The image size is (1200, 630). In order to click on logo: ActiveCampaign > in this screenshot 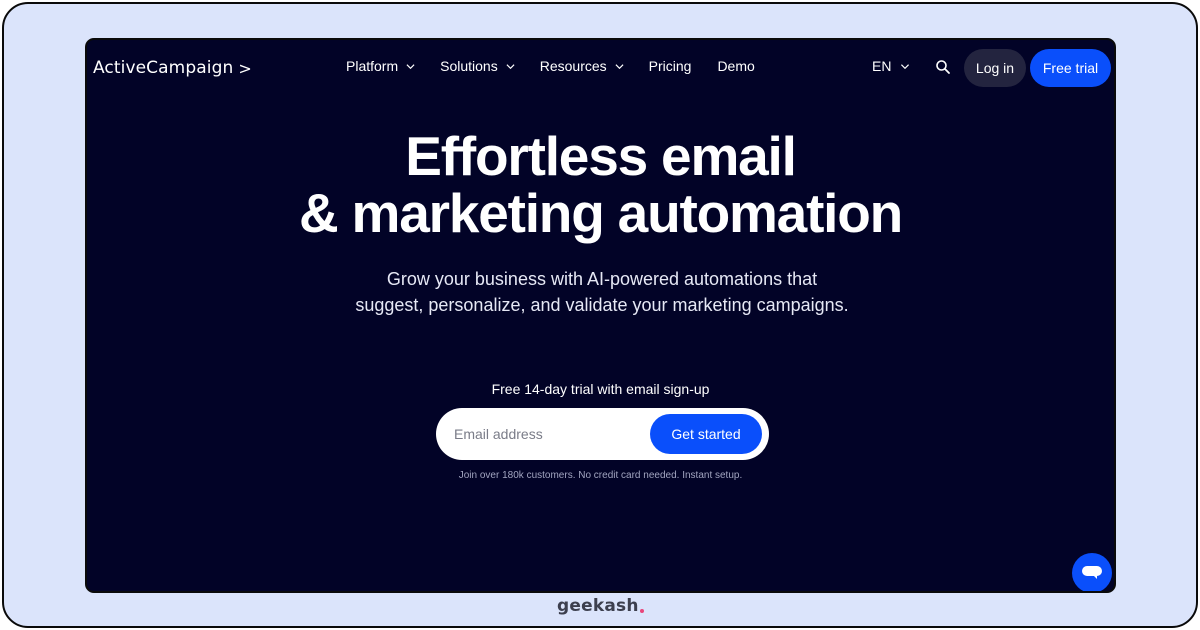, I will do `click(172, 68)`.